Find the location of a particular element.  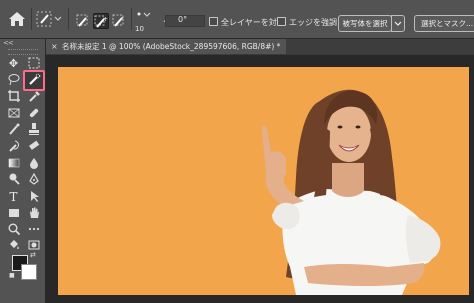

frame-tool-icon is located at coordinates (13, 114).